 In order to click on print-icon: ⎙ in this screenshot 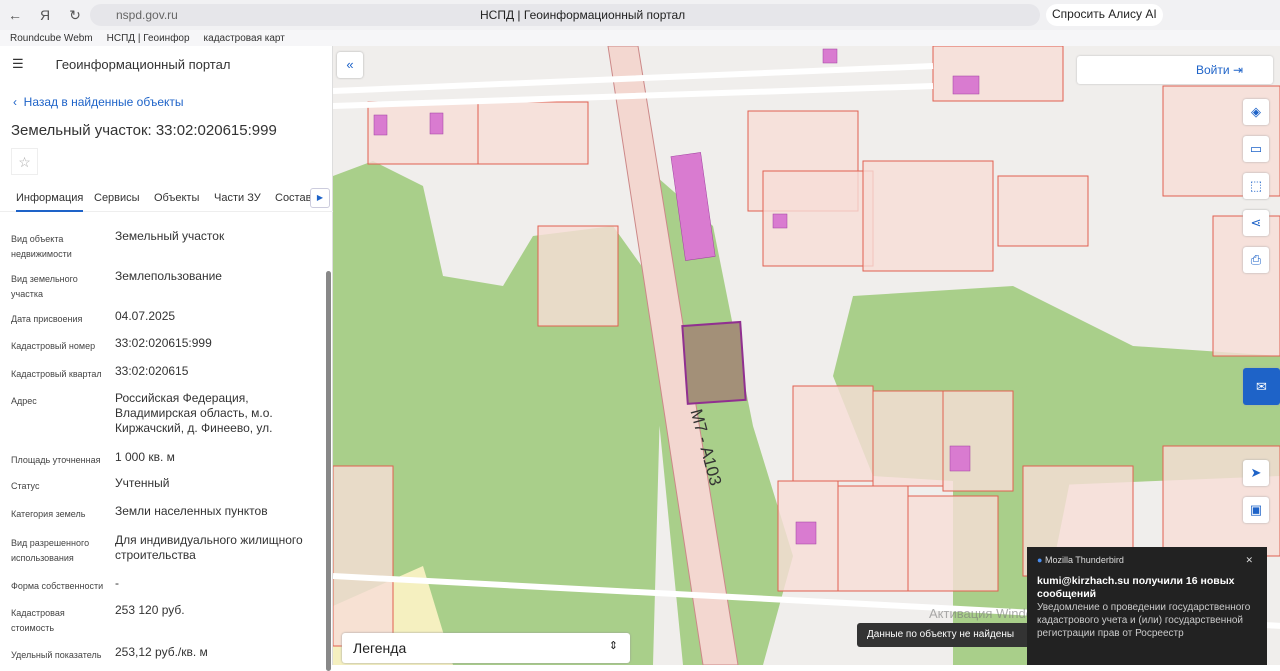, I will do `click(1256, 260)`.